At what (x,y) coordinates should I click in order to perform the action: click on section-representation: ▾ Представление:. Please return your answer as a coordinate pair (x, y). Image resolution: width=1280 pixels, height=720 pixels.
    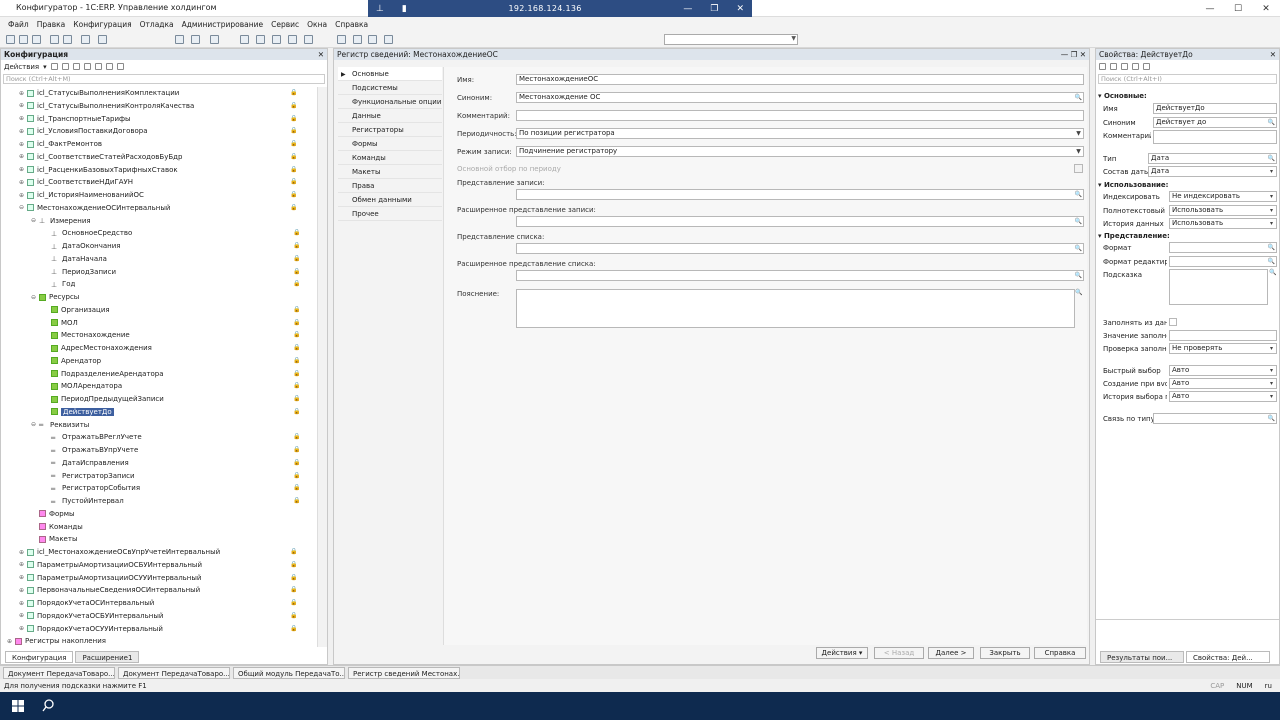
    Looking at the image, I should click on (1134, 236).